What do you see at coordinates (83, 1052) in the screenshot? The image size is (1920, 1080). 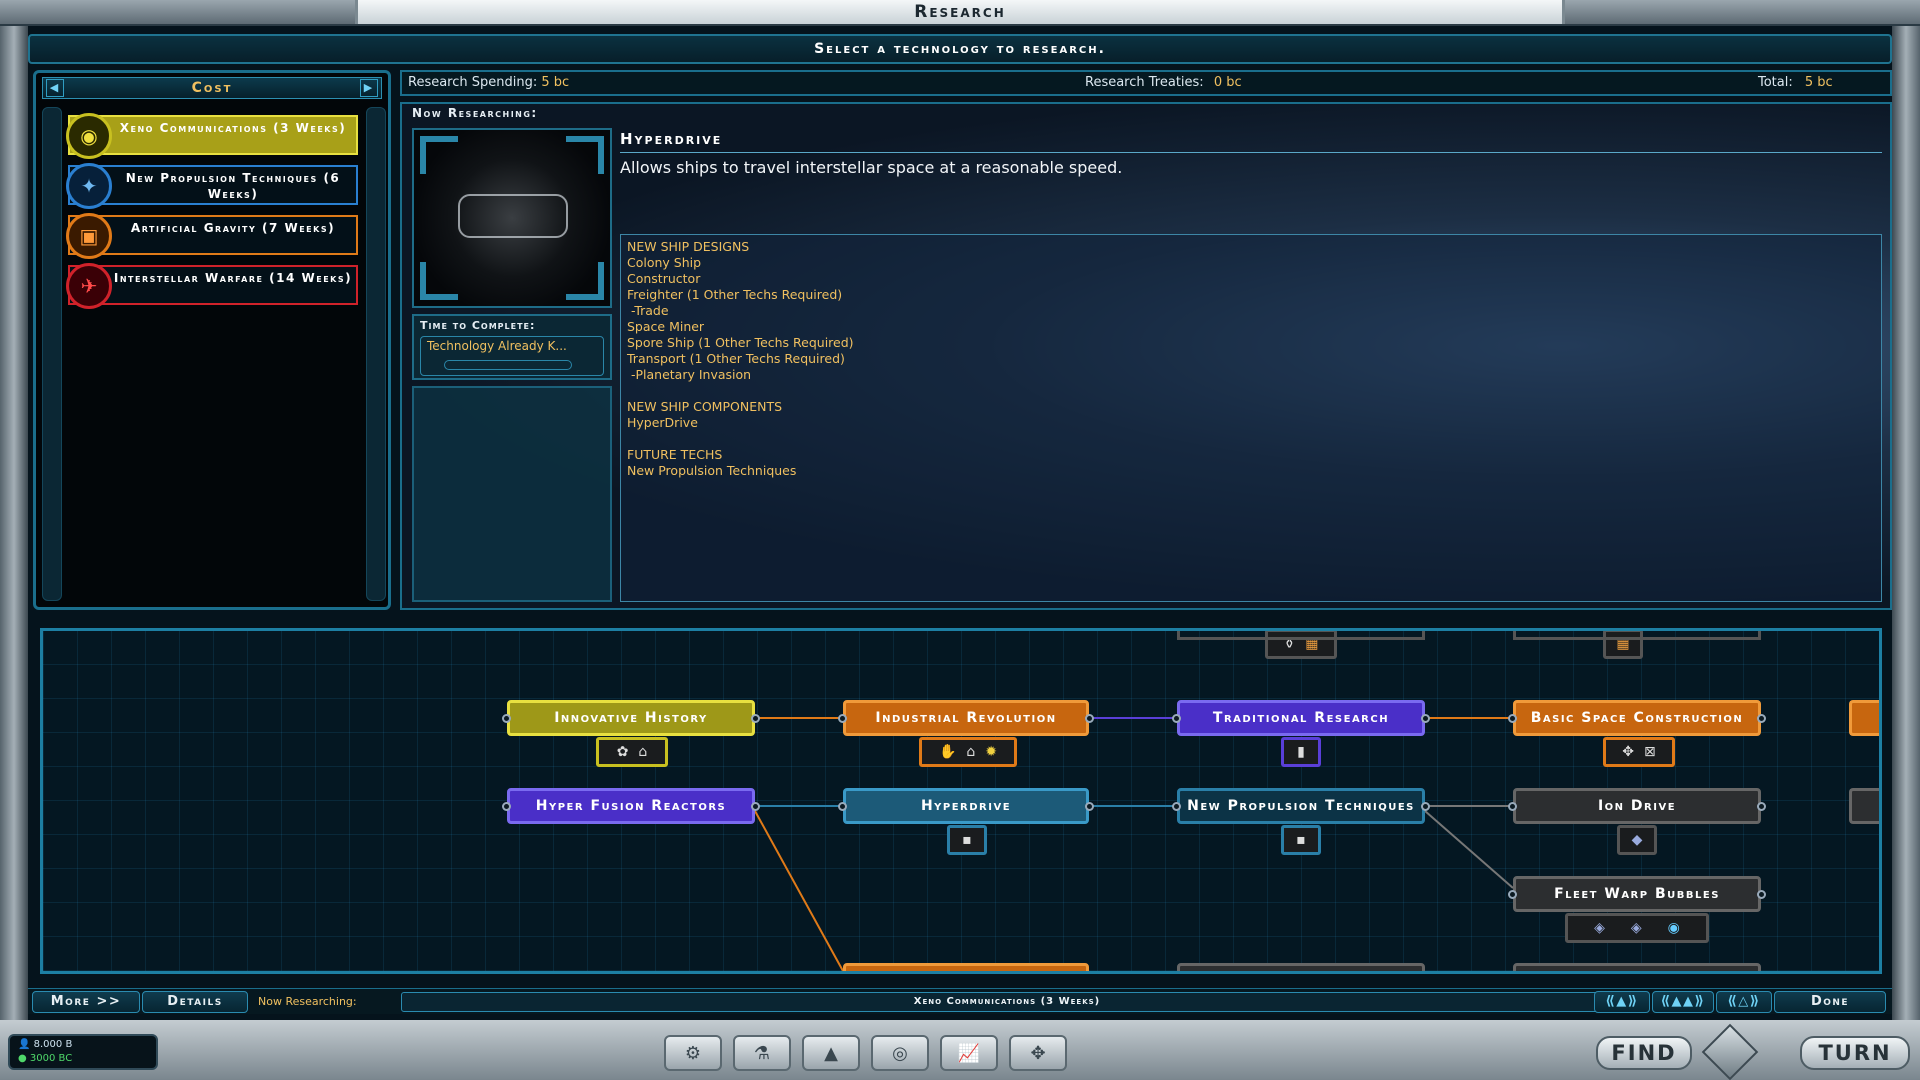 I see `empire-stats: 👤 8.000 B ● 3000 BC` at bounding box center [83, 1052].